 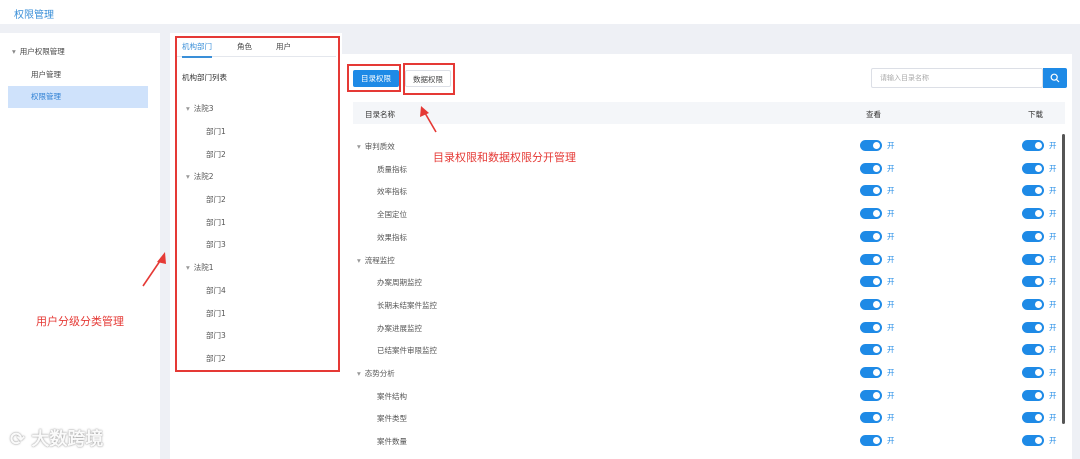 I want to click on annotation-text-buttons: 目录权限和数据权限分开管理, so click(x=504, y=157).